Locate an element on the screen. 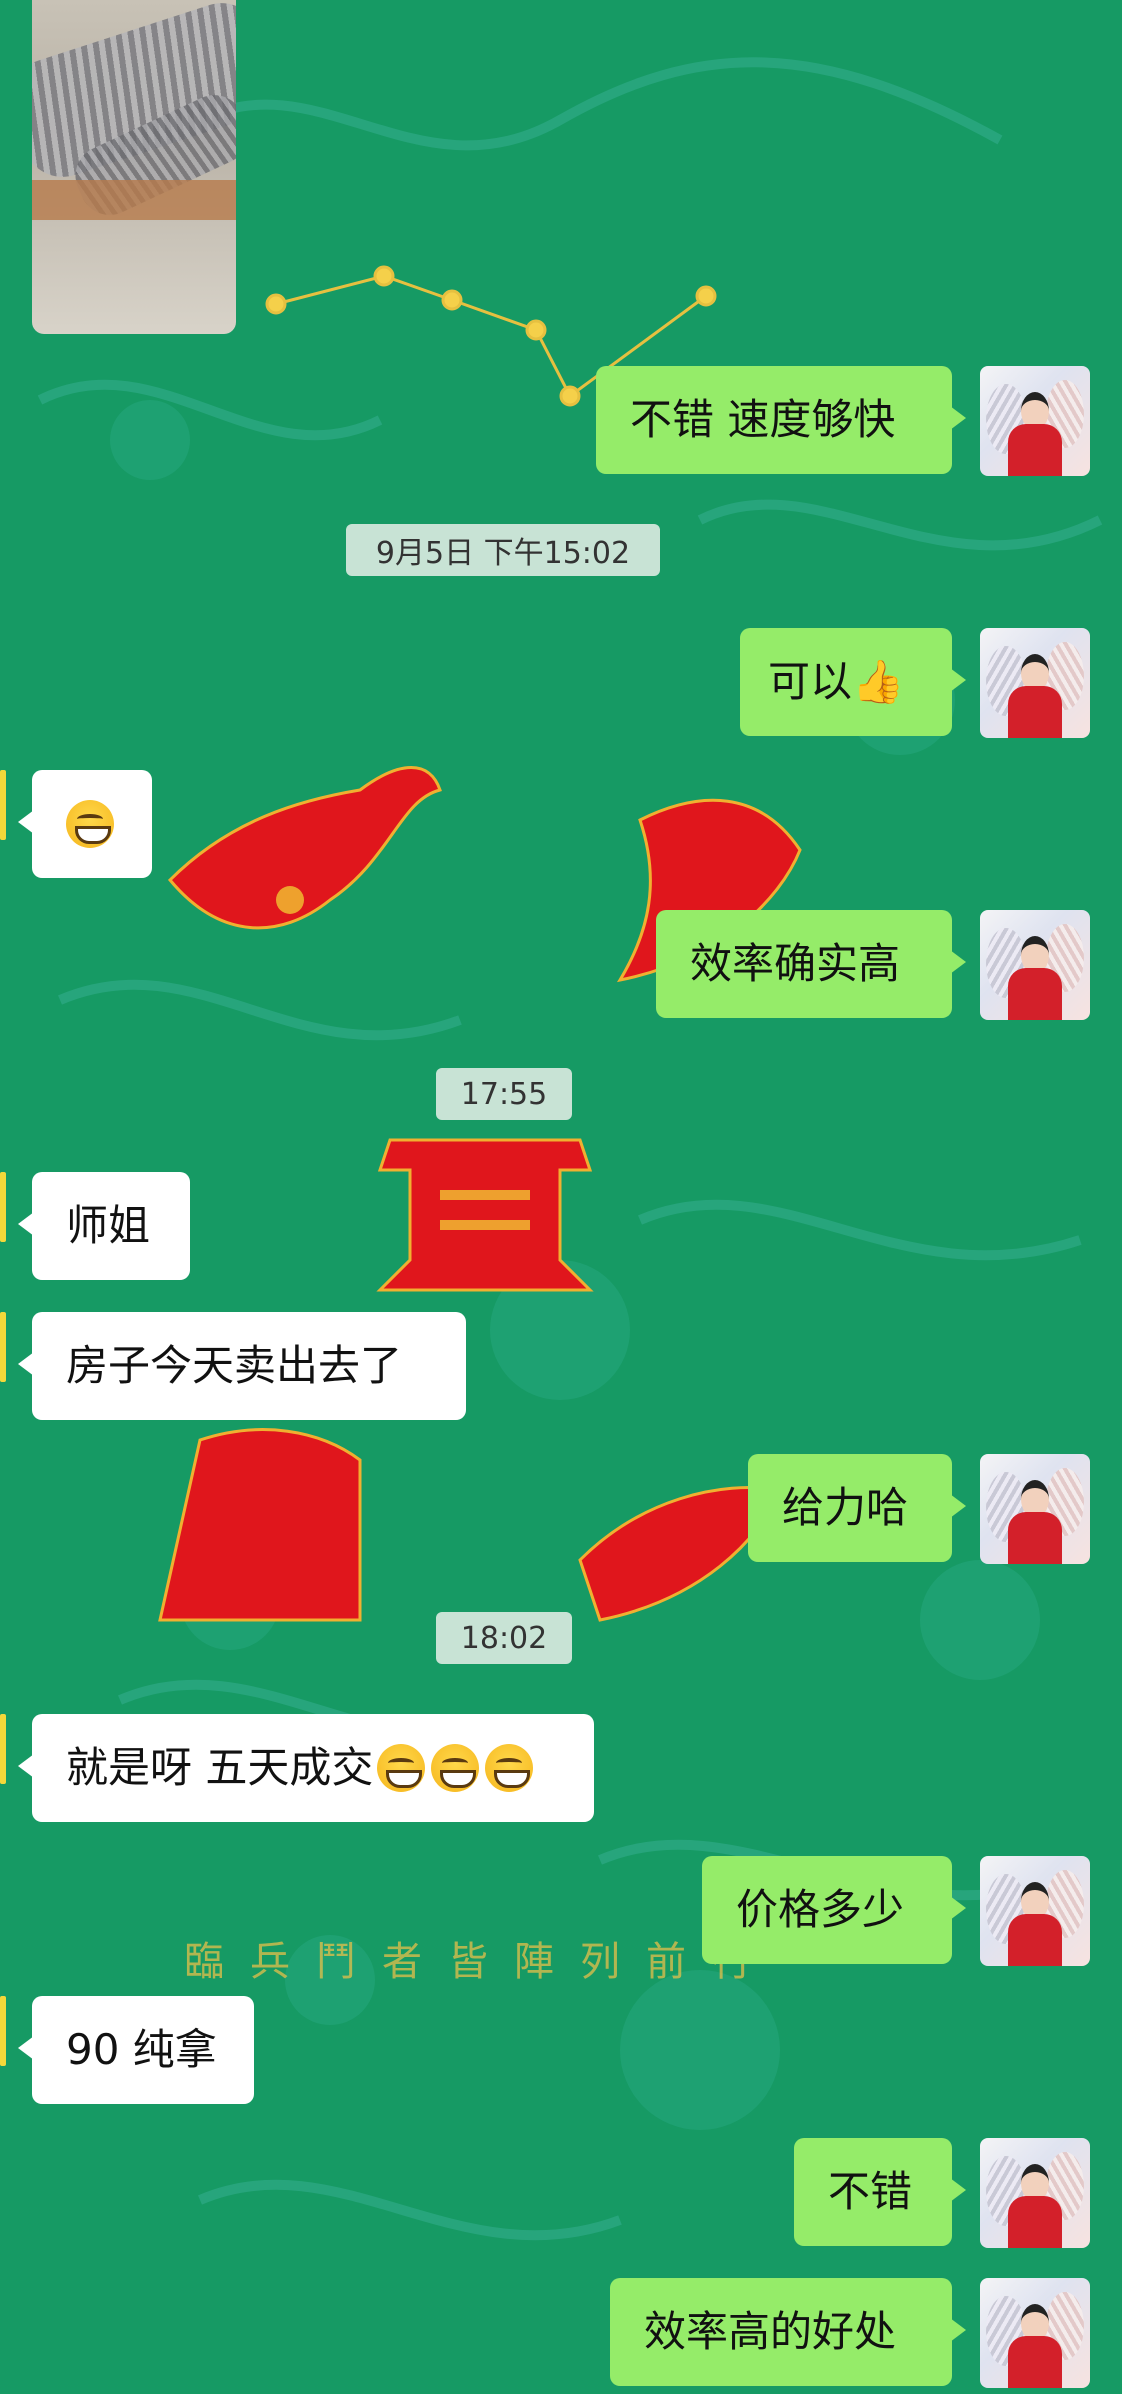 The height and width of the screenshot is (2394, 1122). chat-bubble: 给力哈 is located at coordinates (857, 1508).